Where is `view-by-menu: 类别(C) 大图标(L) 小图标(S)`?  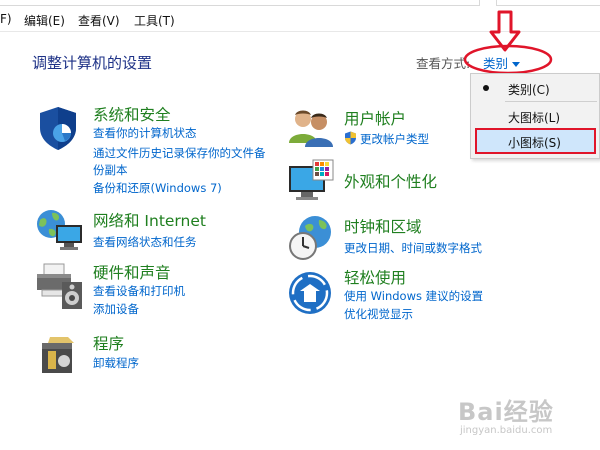 view-by-menu: 类别(C) 大图标(L) 小图标(S) is located at coordinates (535, 116).